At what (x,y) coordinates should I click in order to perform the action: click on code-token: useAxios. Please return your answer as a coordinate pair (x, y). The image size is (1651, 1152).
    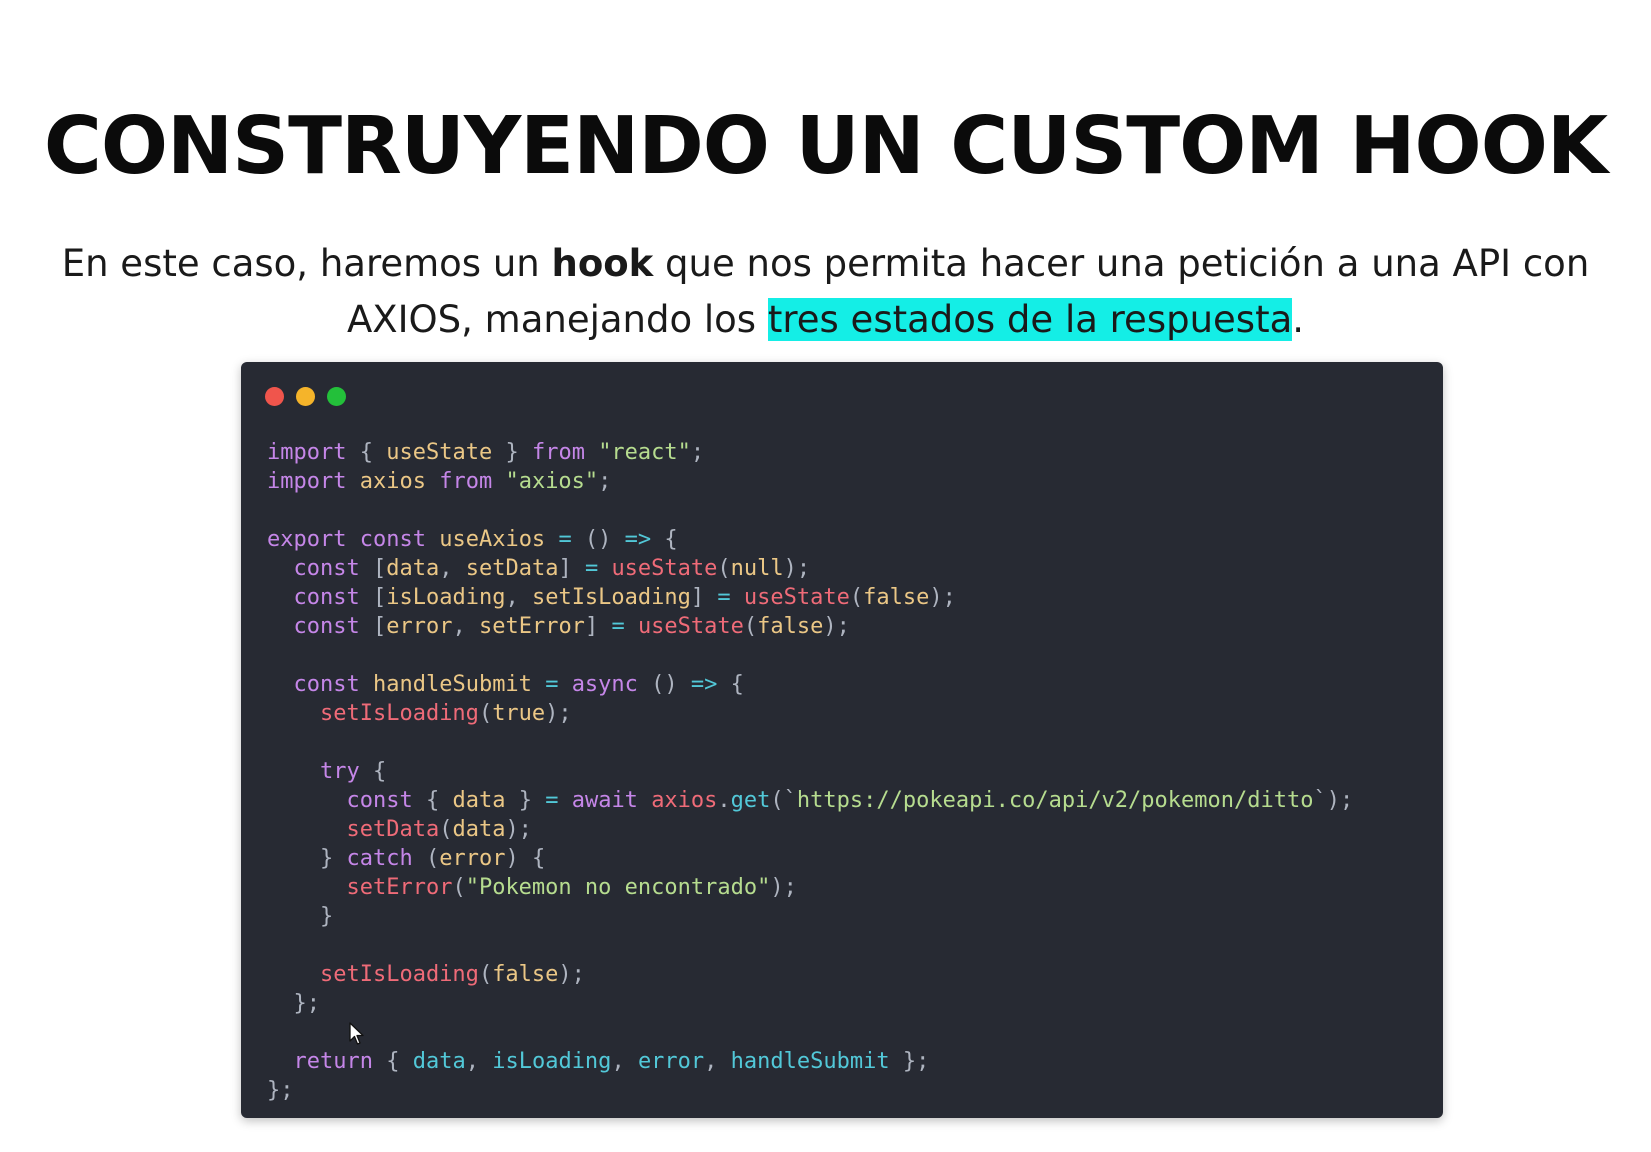
    Looking at the image, I should click on (492, 539).